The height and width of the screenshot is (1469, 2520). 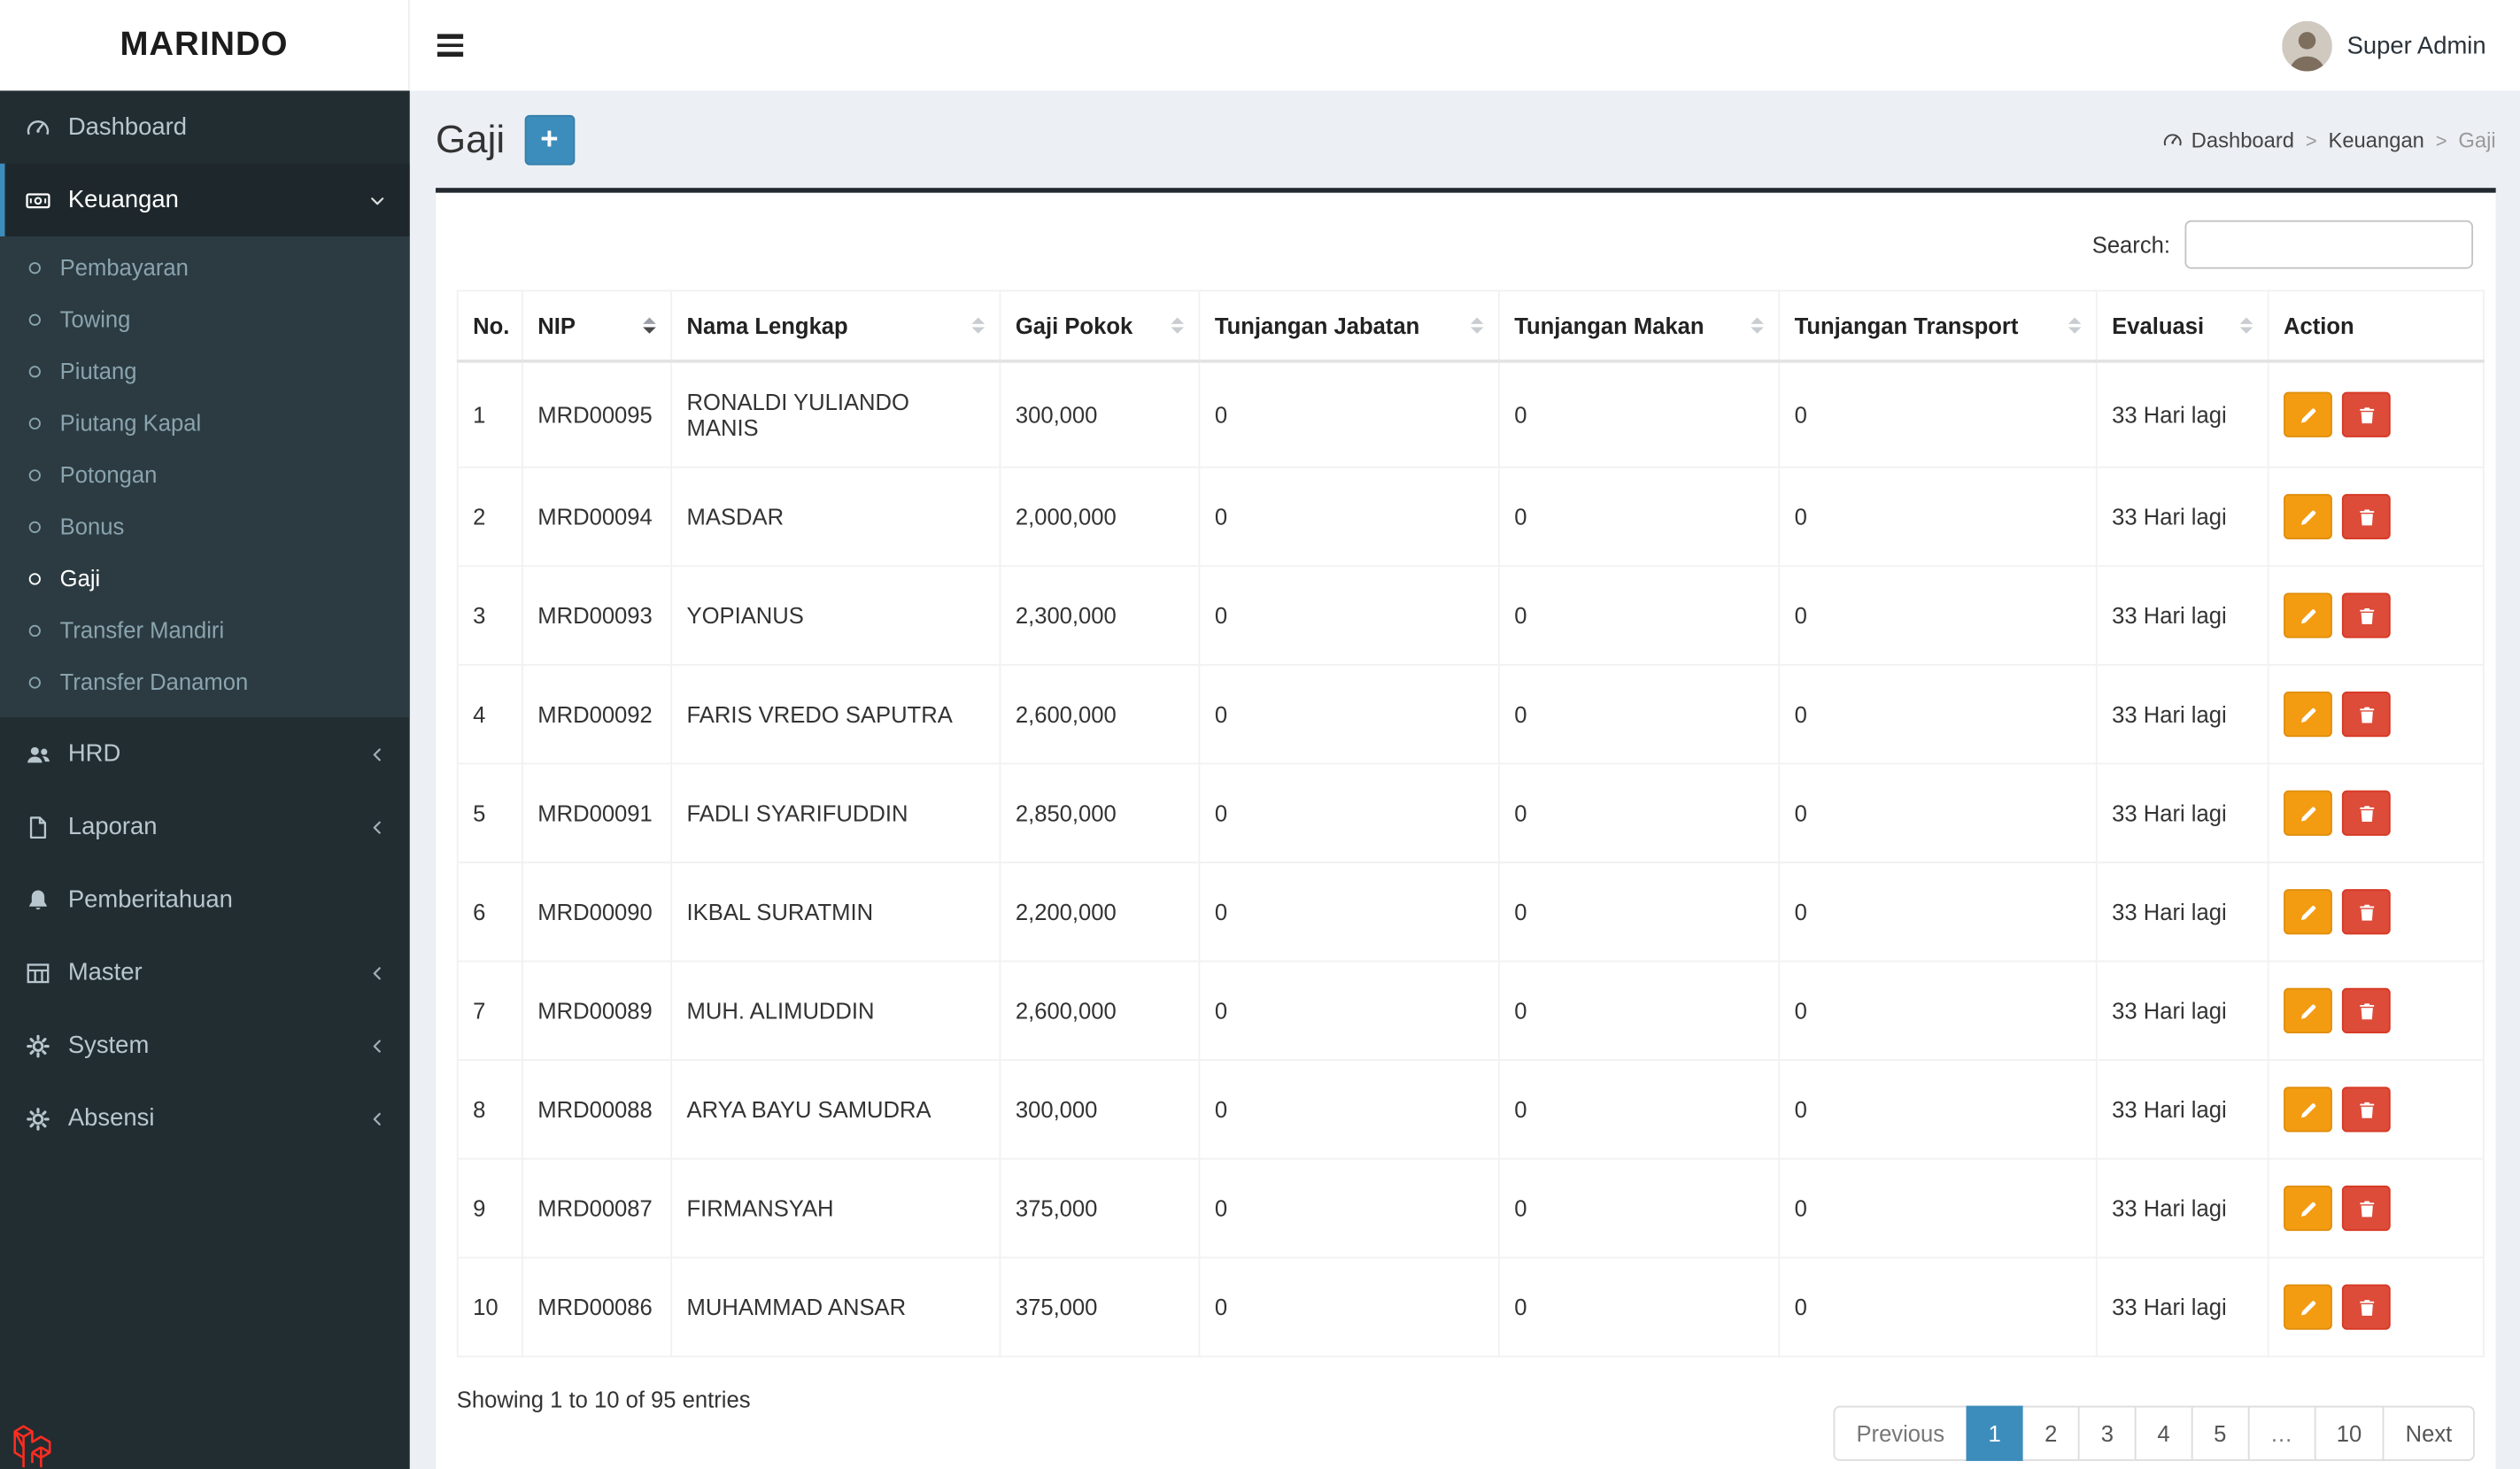 I want to click on cell-gaji-pokok: 300,000, so click(x=1100, y=414).